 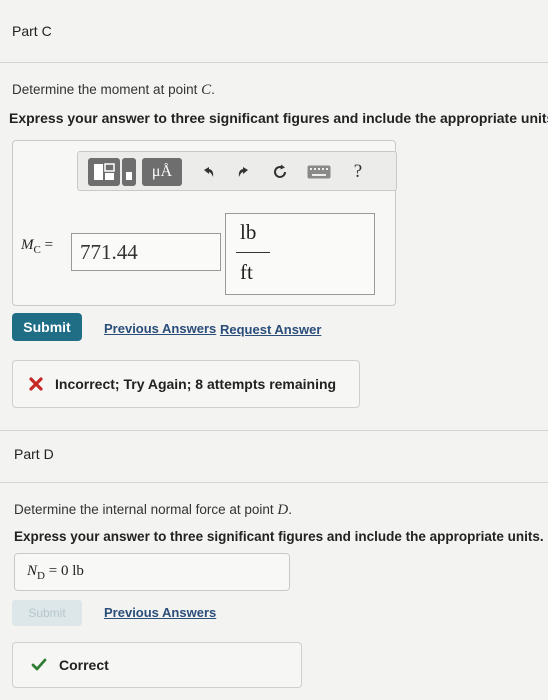 I want to click on reset-icon, so click(x=280, y=172).